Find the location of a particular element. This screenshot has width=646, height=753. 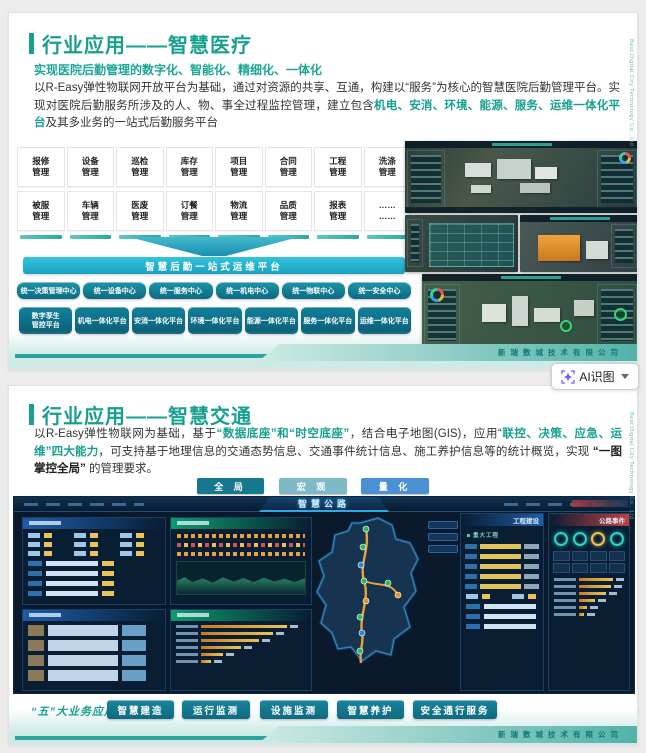

panel-header-events: 公路事件 is located at coordinates (589, 520).